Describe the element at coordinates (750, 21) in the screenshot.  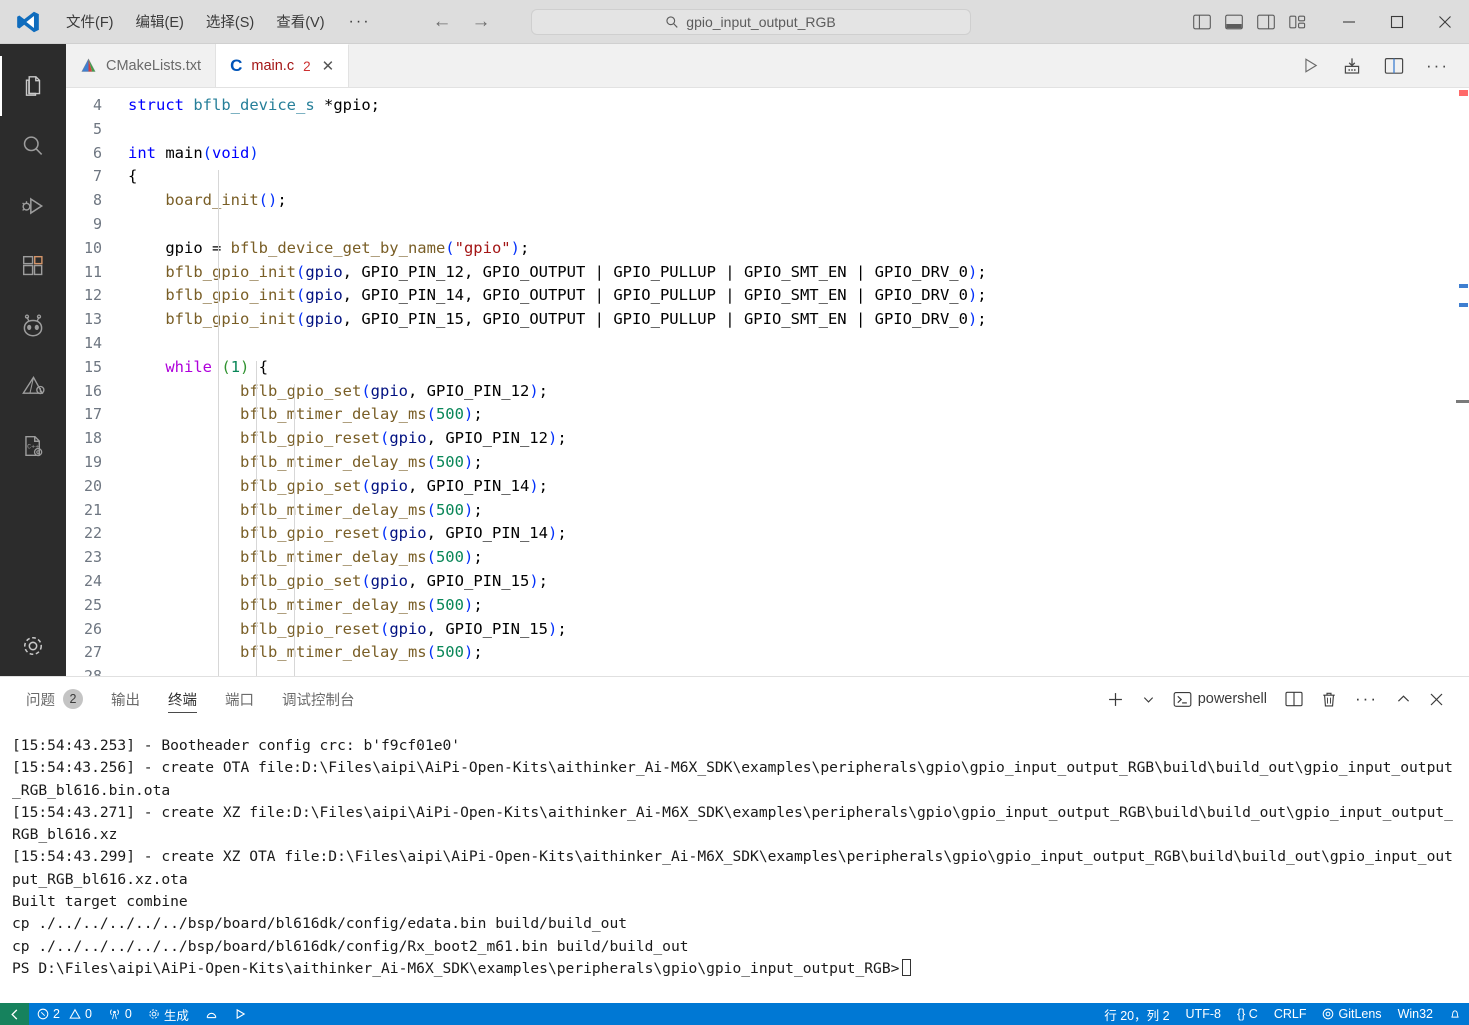
I see `command-center-search: gpio_input_output_RGB` at that location.